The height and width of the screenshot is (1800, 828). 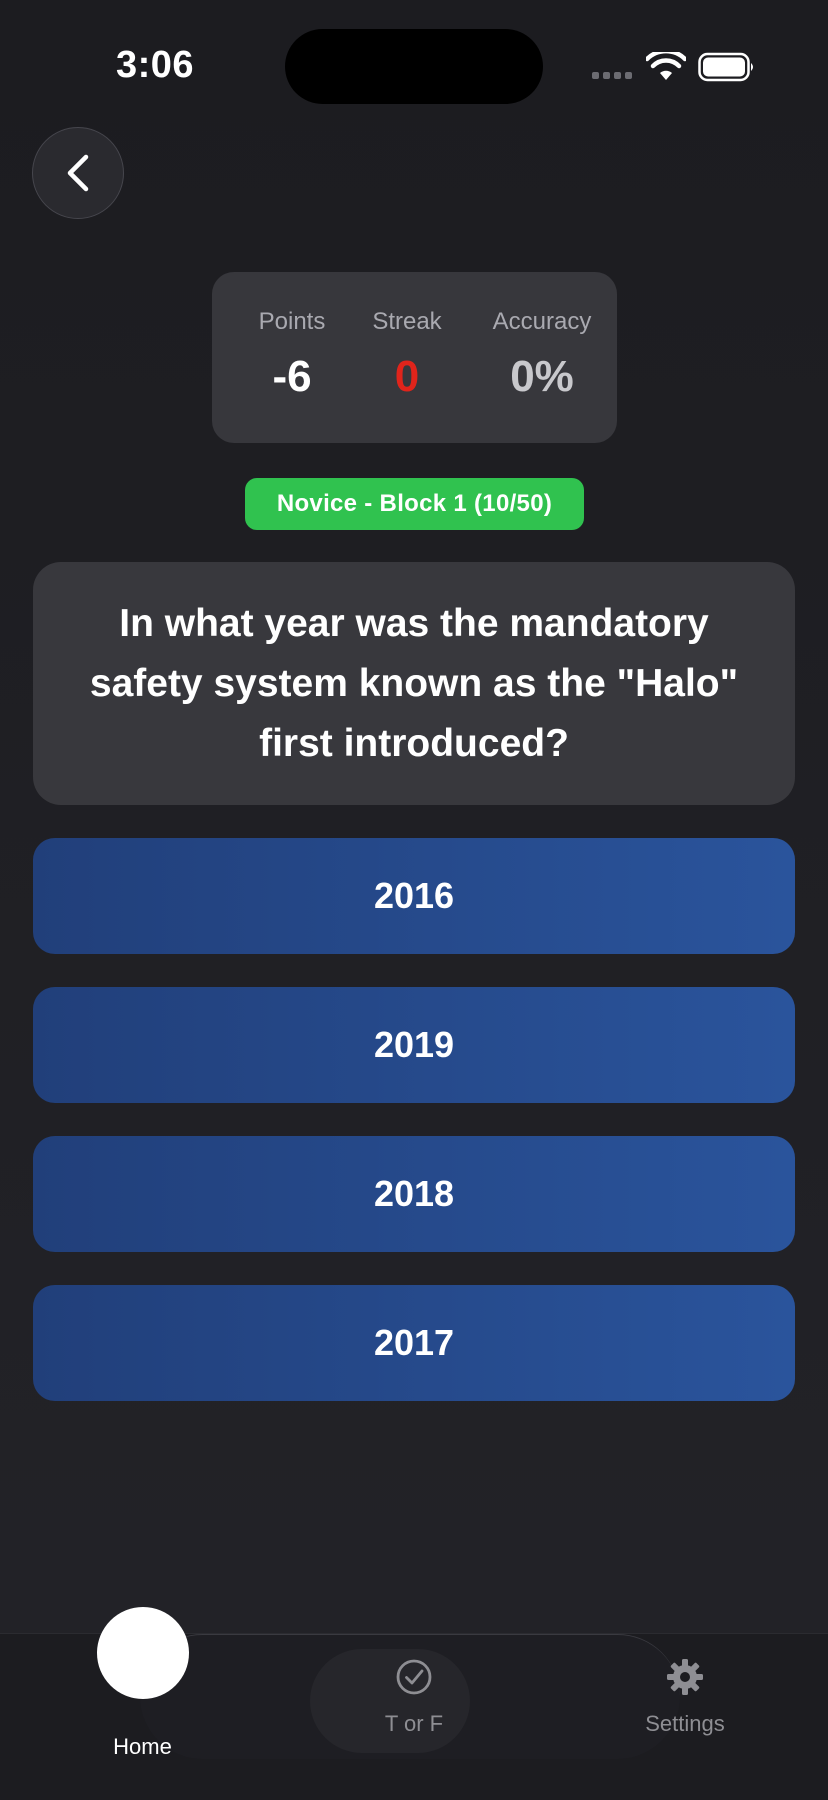 I want to click on tab-bar-pill, so click(x=410, y=1696).